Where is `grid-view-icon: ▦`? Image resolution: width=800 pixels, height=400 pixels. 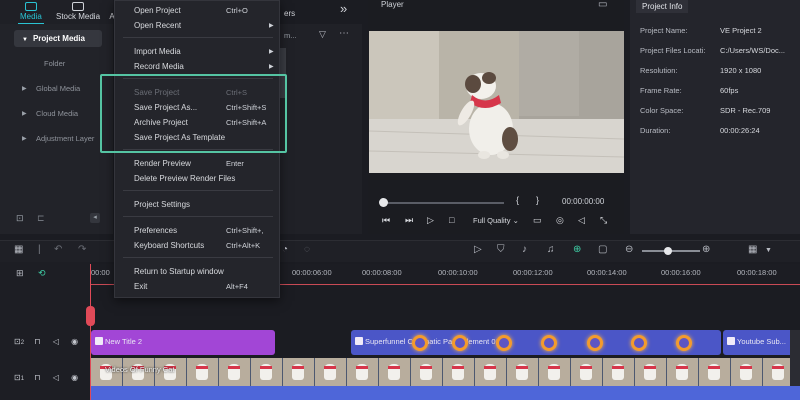
grid-view-icon: ▦ is located at coordinates (752, 249).